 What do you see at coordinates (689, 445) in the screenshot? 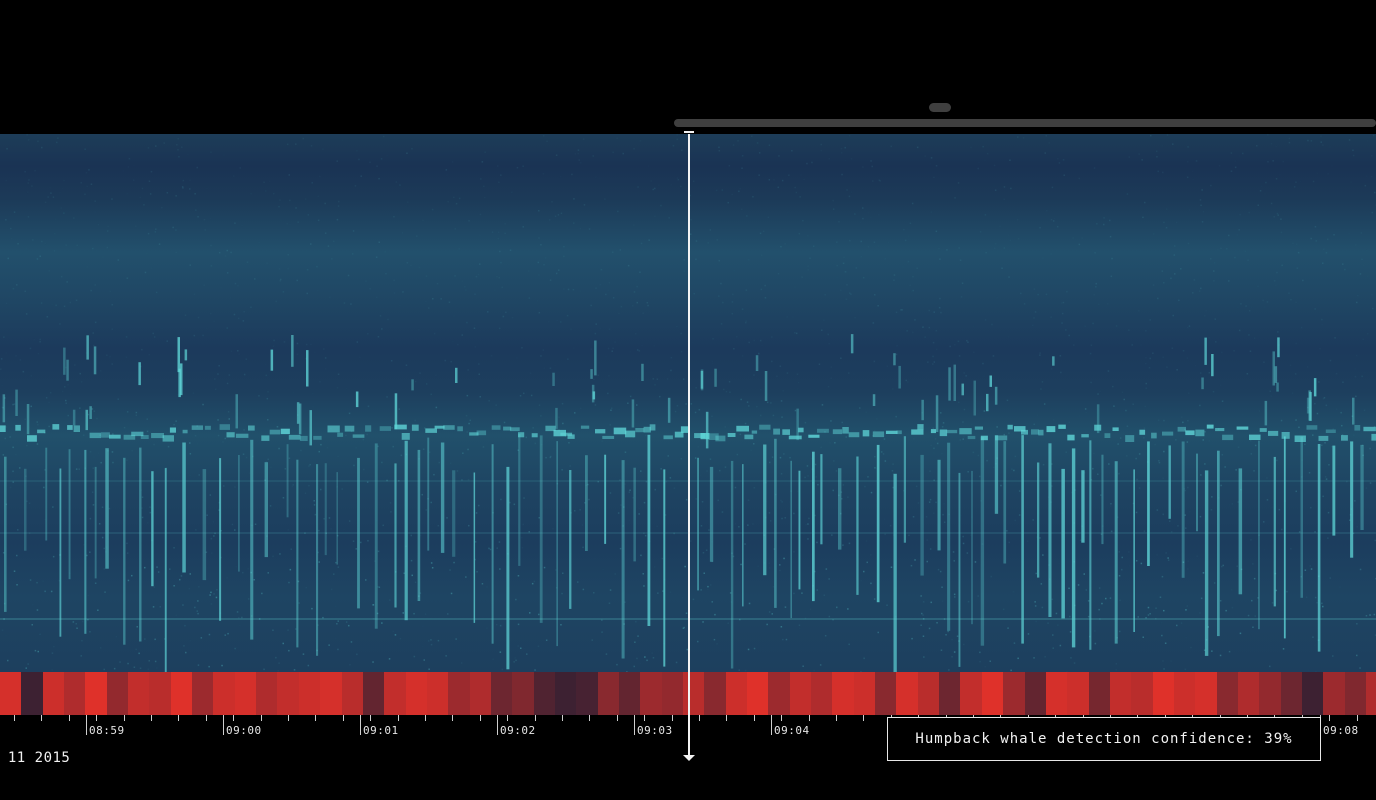
I see `playhead` at bounding box center [689, 445].